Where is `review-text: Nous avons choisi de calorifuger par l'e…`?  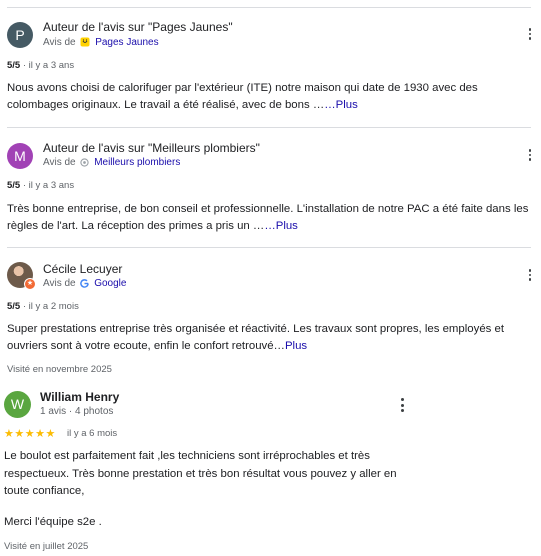 review-text: Nous avons choisi de calorifuger par l'e… is located at coordinates (270, 97).